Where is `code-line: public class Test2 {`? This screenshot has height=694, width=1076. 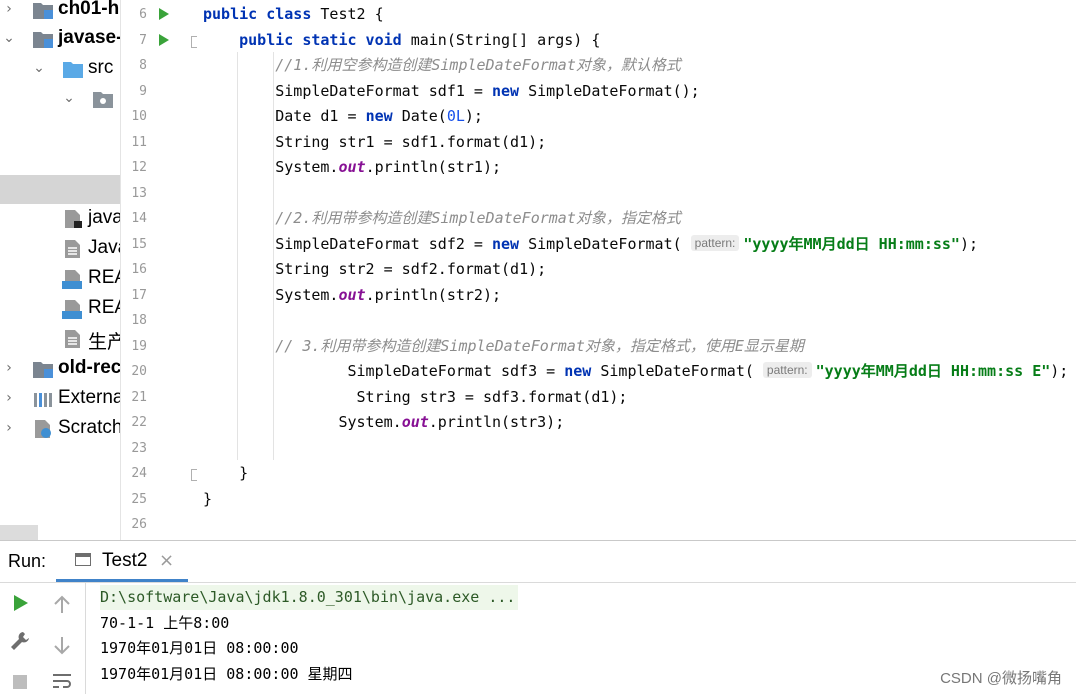
code-line: public class Test2 { is located at coordinates (293, 14).